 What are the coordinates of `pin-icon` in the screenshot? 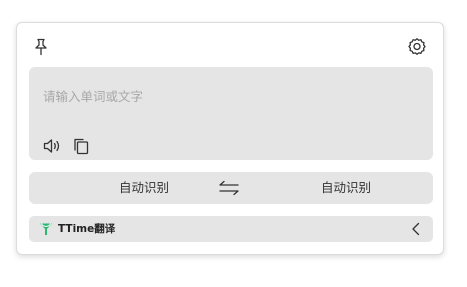 It's located at (41, 47).